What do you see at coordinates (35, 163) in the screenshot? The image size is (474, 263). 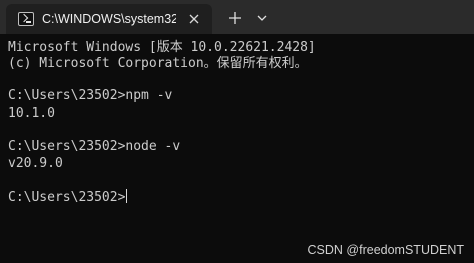 I see `terminal-line: v20.9.0` at bounding box center [35, 163].